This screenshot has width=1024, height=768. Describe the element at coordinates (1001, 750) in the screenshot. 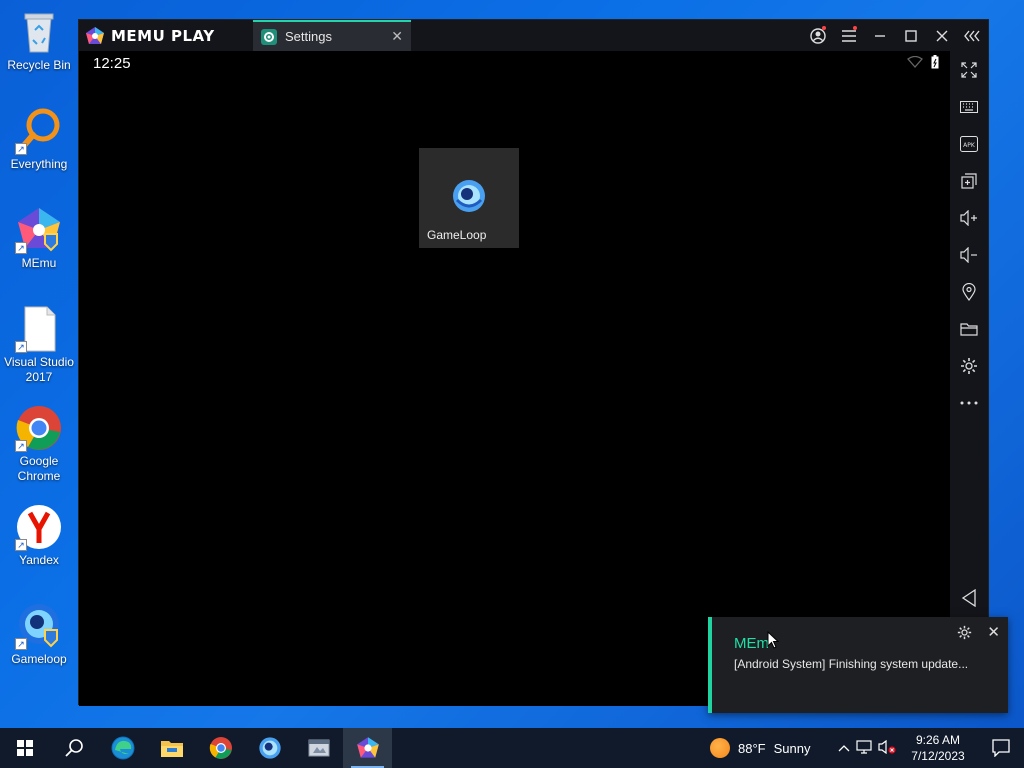

I see `action-center-icon` at that location.